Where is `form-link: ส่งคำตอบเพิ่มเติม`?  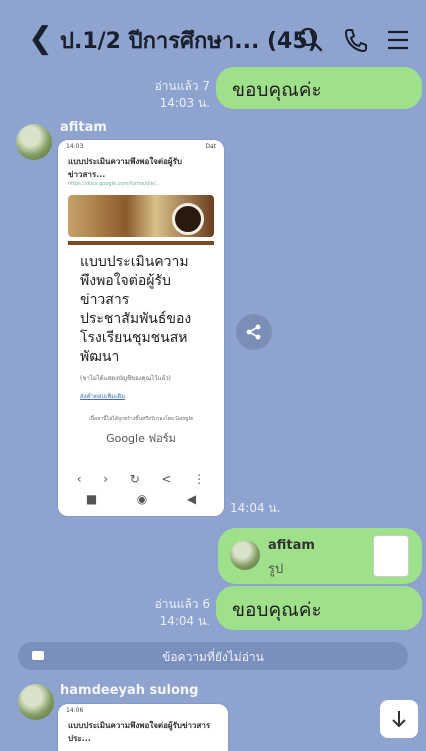
form-link: ส่งคำตอบเพิ่มเติม is located at coordinates (103, 396).